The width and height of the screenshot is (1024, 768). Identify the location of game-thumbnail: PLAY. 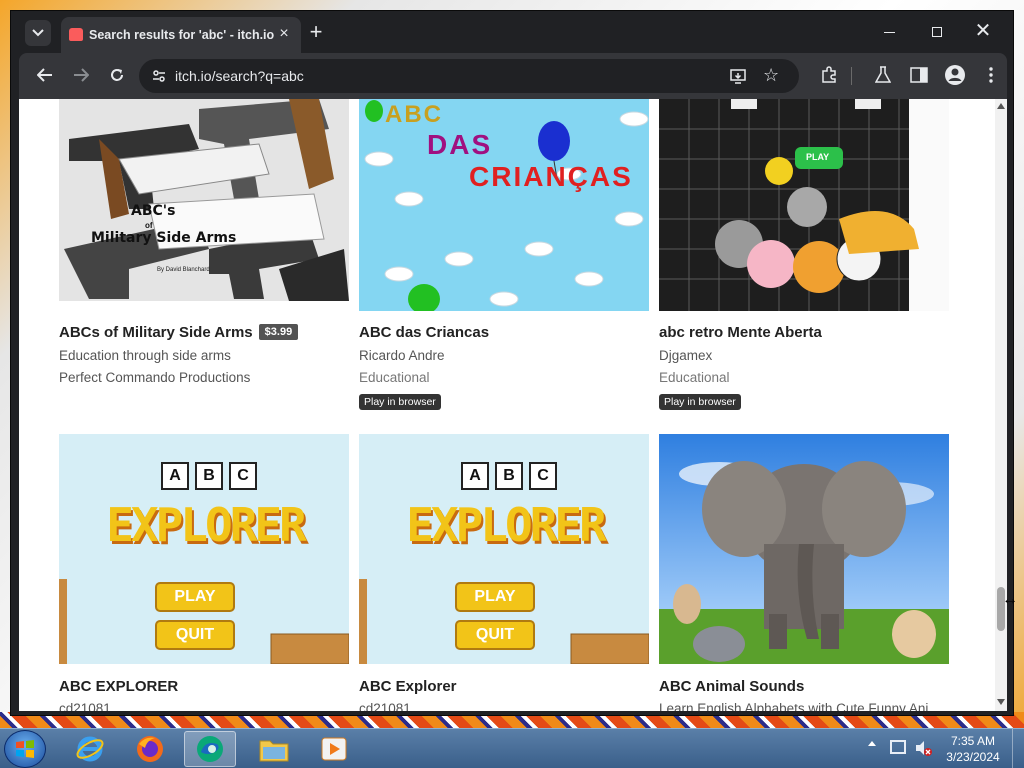
(804, 205).